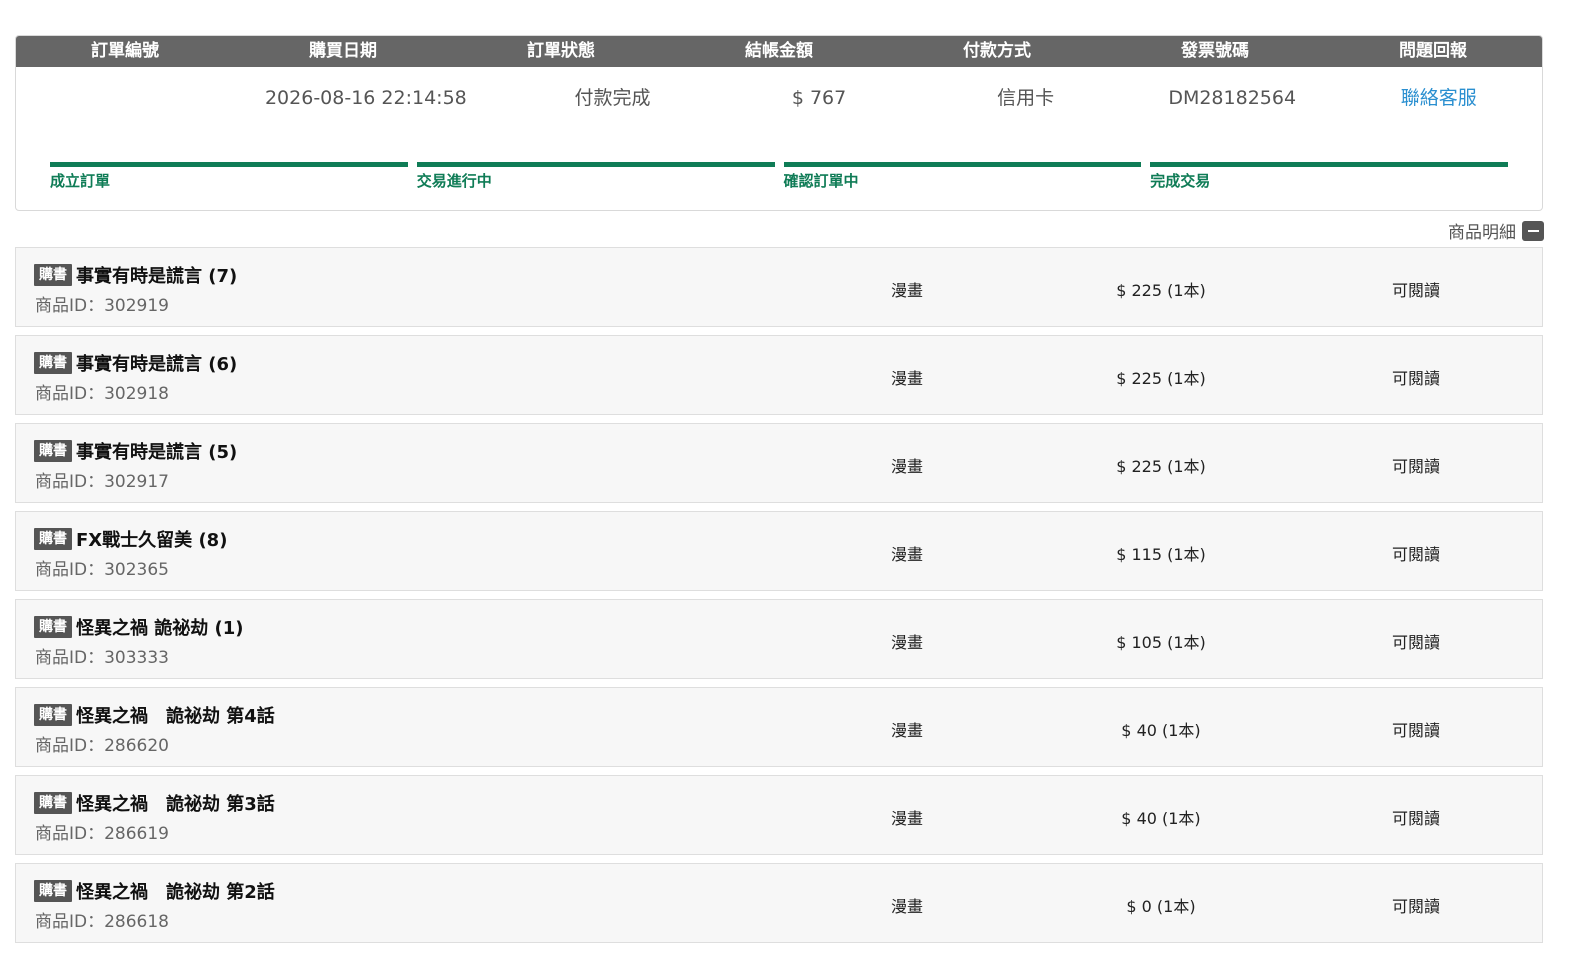 This screenshot has width=1574, height=959. Describe the element at coordinates (229, 176) in the screenshot. I see `progress-step-created: 成立訂單` at that location.